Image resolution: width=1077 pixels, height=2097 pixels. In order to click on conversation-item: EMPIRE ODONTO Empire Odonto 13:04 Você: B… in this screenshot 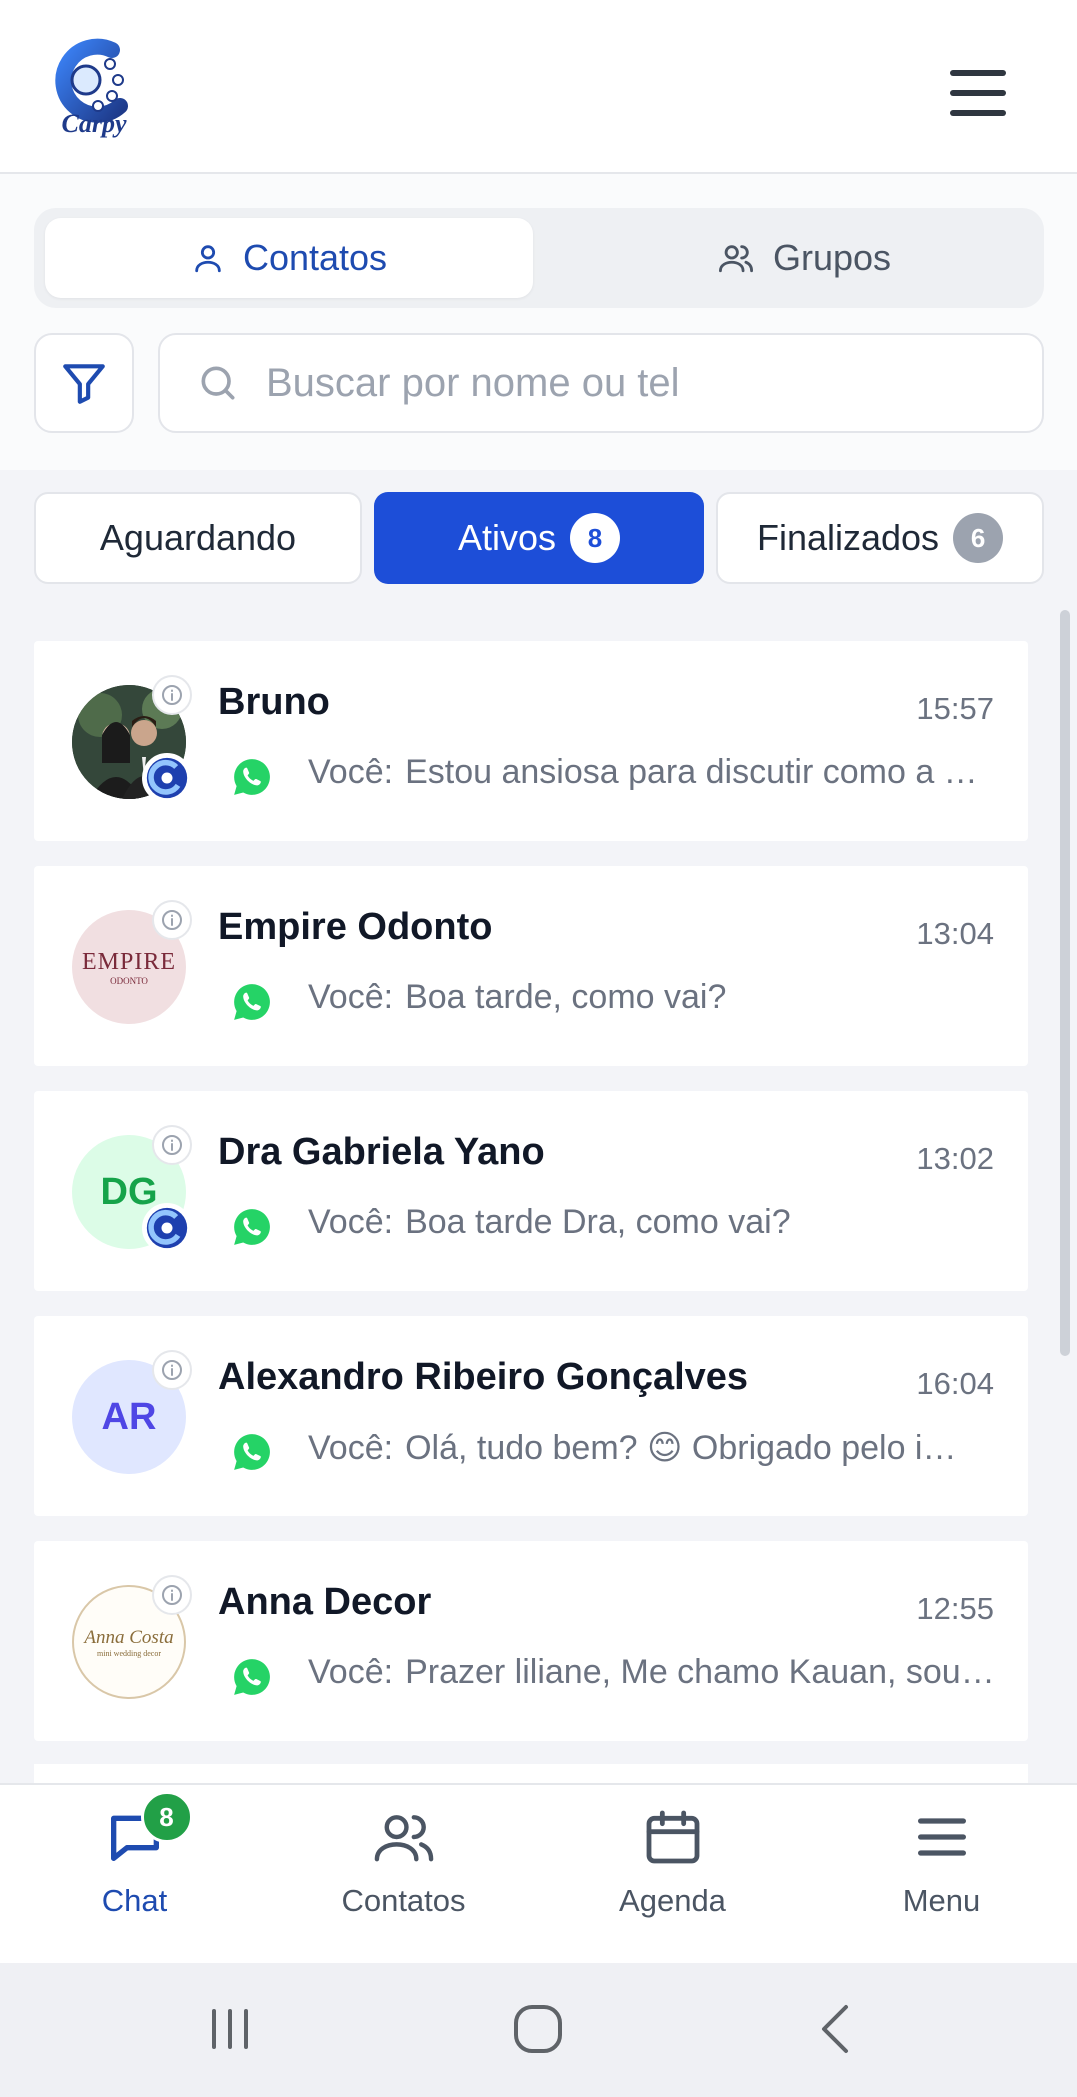, I will do `click(531, 966)`.